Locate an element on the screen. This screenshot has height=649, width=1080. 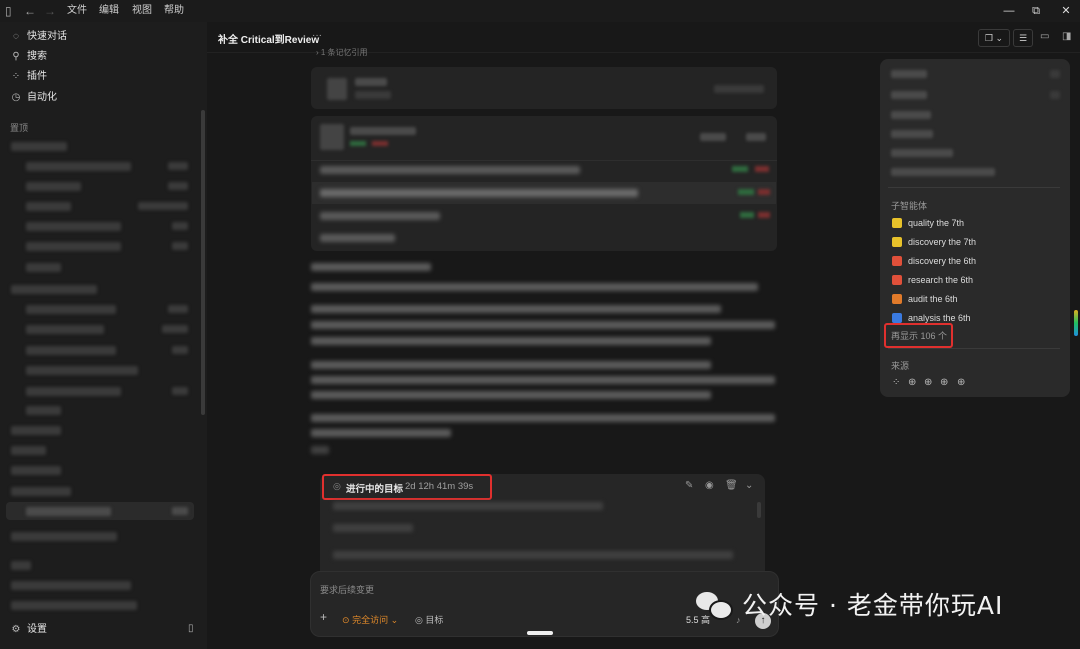
settings-label: 设置 is located at coordinates (37, 629).